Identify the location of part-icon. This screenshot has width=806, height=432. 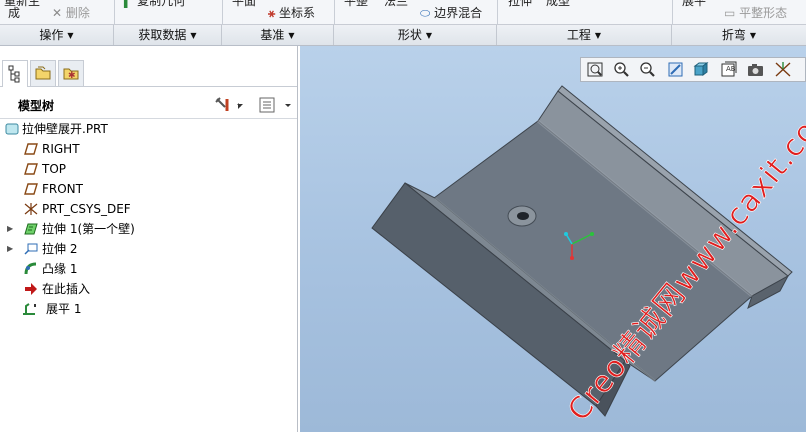
(12, 129).